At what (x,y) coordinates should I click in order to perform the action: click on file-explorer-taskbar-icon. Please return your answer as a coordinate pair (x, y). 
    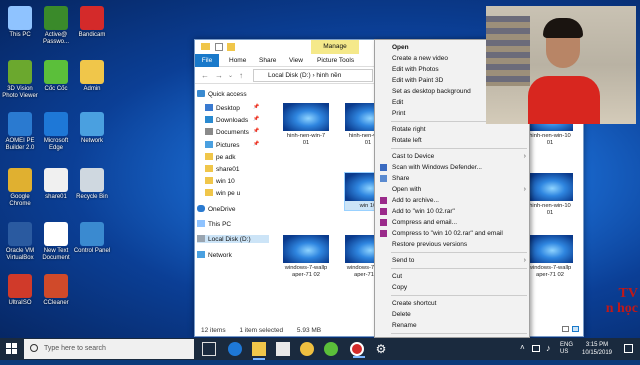
    Looking at the image, I should click on (259, 351).